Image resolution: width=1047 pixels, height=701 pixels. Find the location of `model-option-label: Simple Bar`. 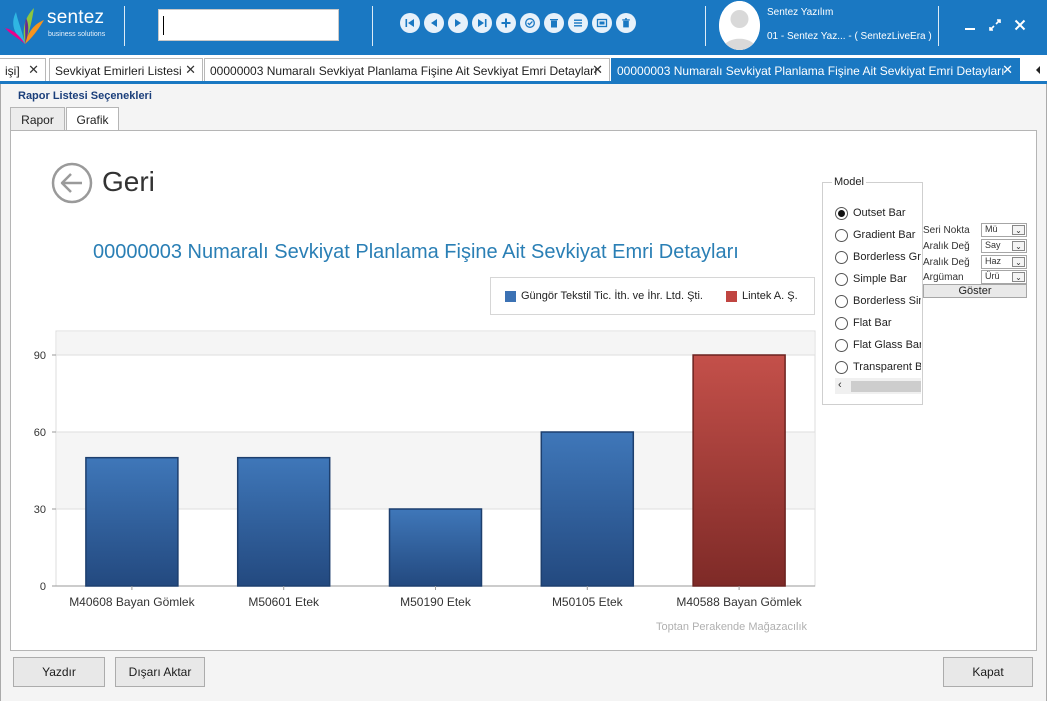

model-option-label: Simple Bar is located at coordinates (880, 279).